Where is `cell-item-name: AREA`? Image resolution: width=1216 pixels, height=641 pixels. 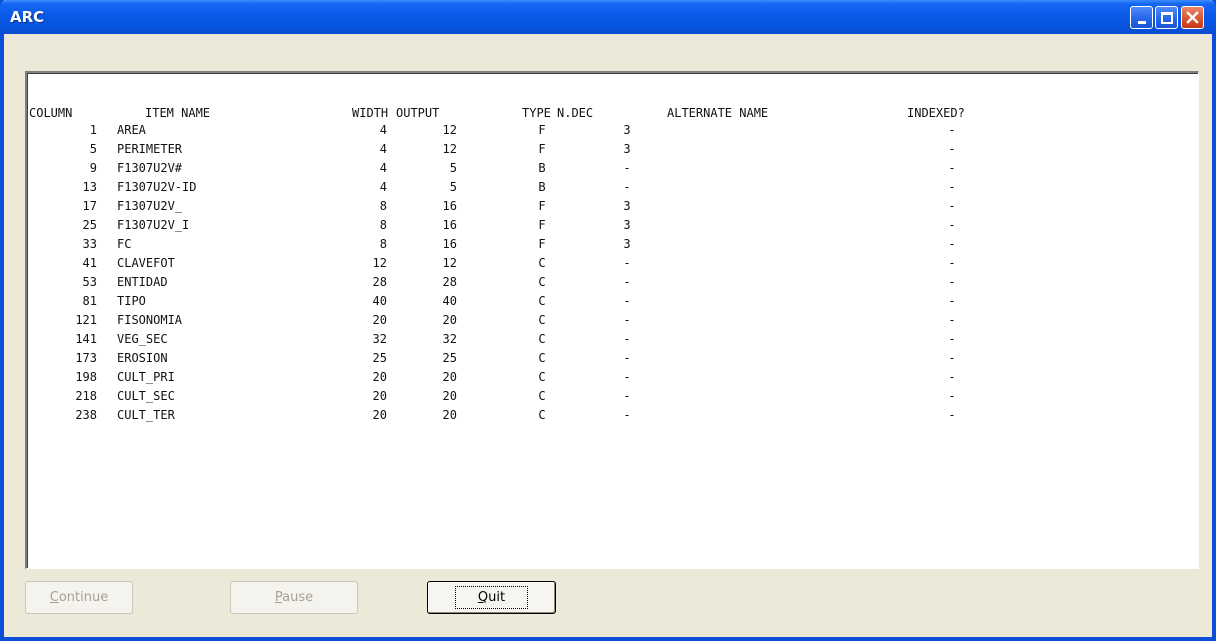
cell-item-name: AREA is located at coordinates (131, 130).